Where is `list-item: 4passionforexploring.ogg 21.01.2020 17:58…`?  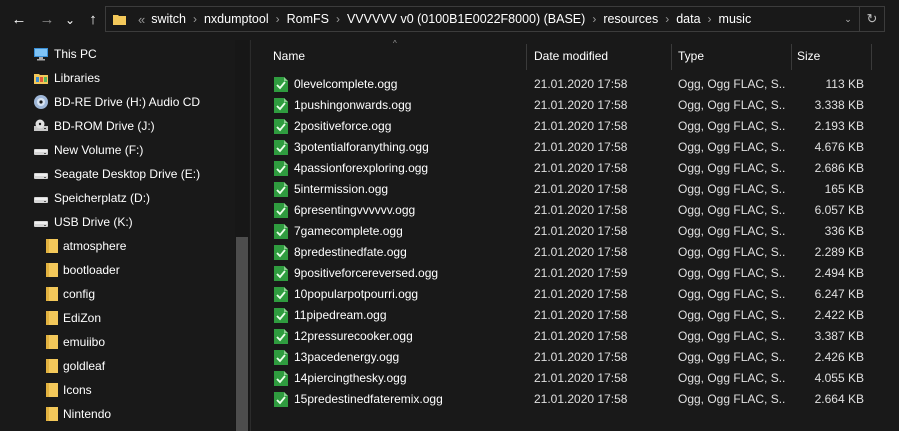
list-item: 4passionforexploring.ogg 21.01.2020 17:58… is located at coordinates (570, 168).